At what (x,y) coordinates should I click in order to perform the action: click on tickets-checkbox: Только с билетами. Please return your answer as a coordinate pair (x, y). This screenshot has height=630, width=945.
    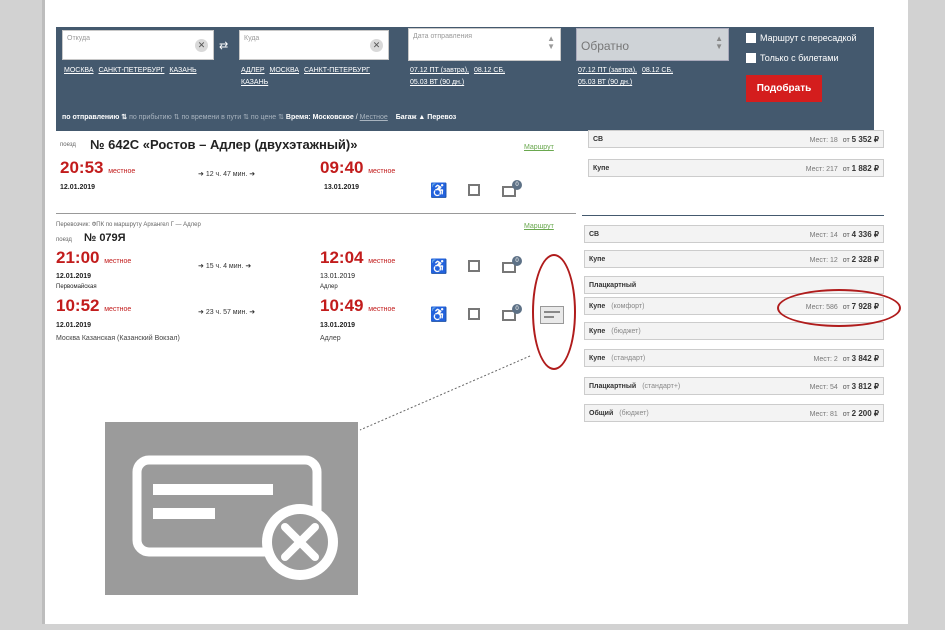
    Looking at the image, I should click on (792, 58).